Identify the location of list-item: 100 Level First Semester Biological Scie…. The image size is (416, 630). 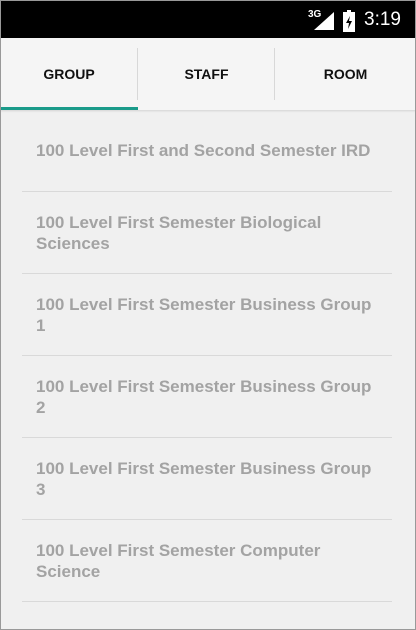
(207, 233).